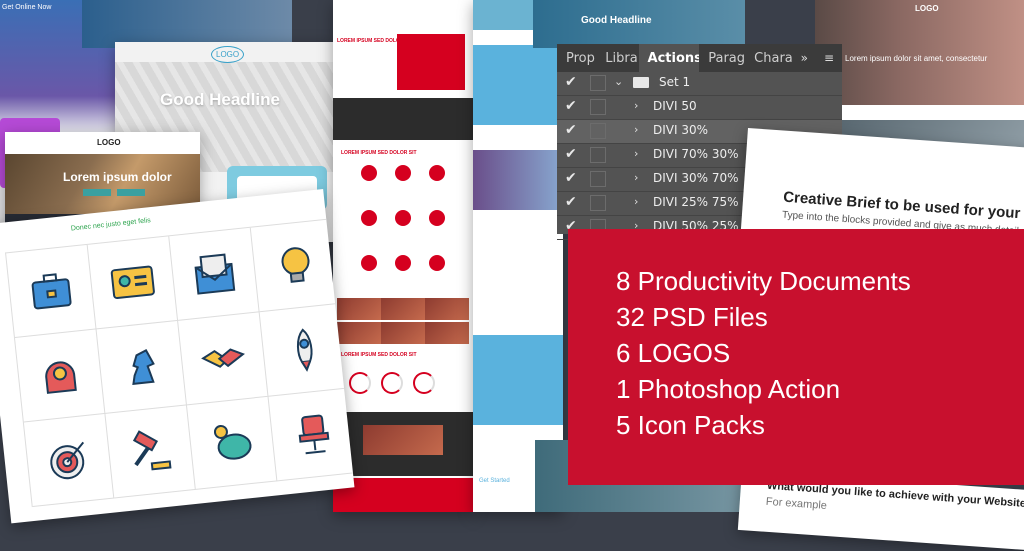 The image size is (1024, 551). What do you see at coordinates (403, 119) in the screenshot?
I see `dark-band` at bounding box center [403, 119].